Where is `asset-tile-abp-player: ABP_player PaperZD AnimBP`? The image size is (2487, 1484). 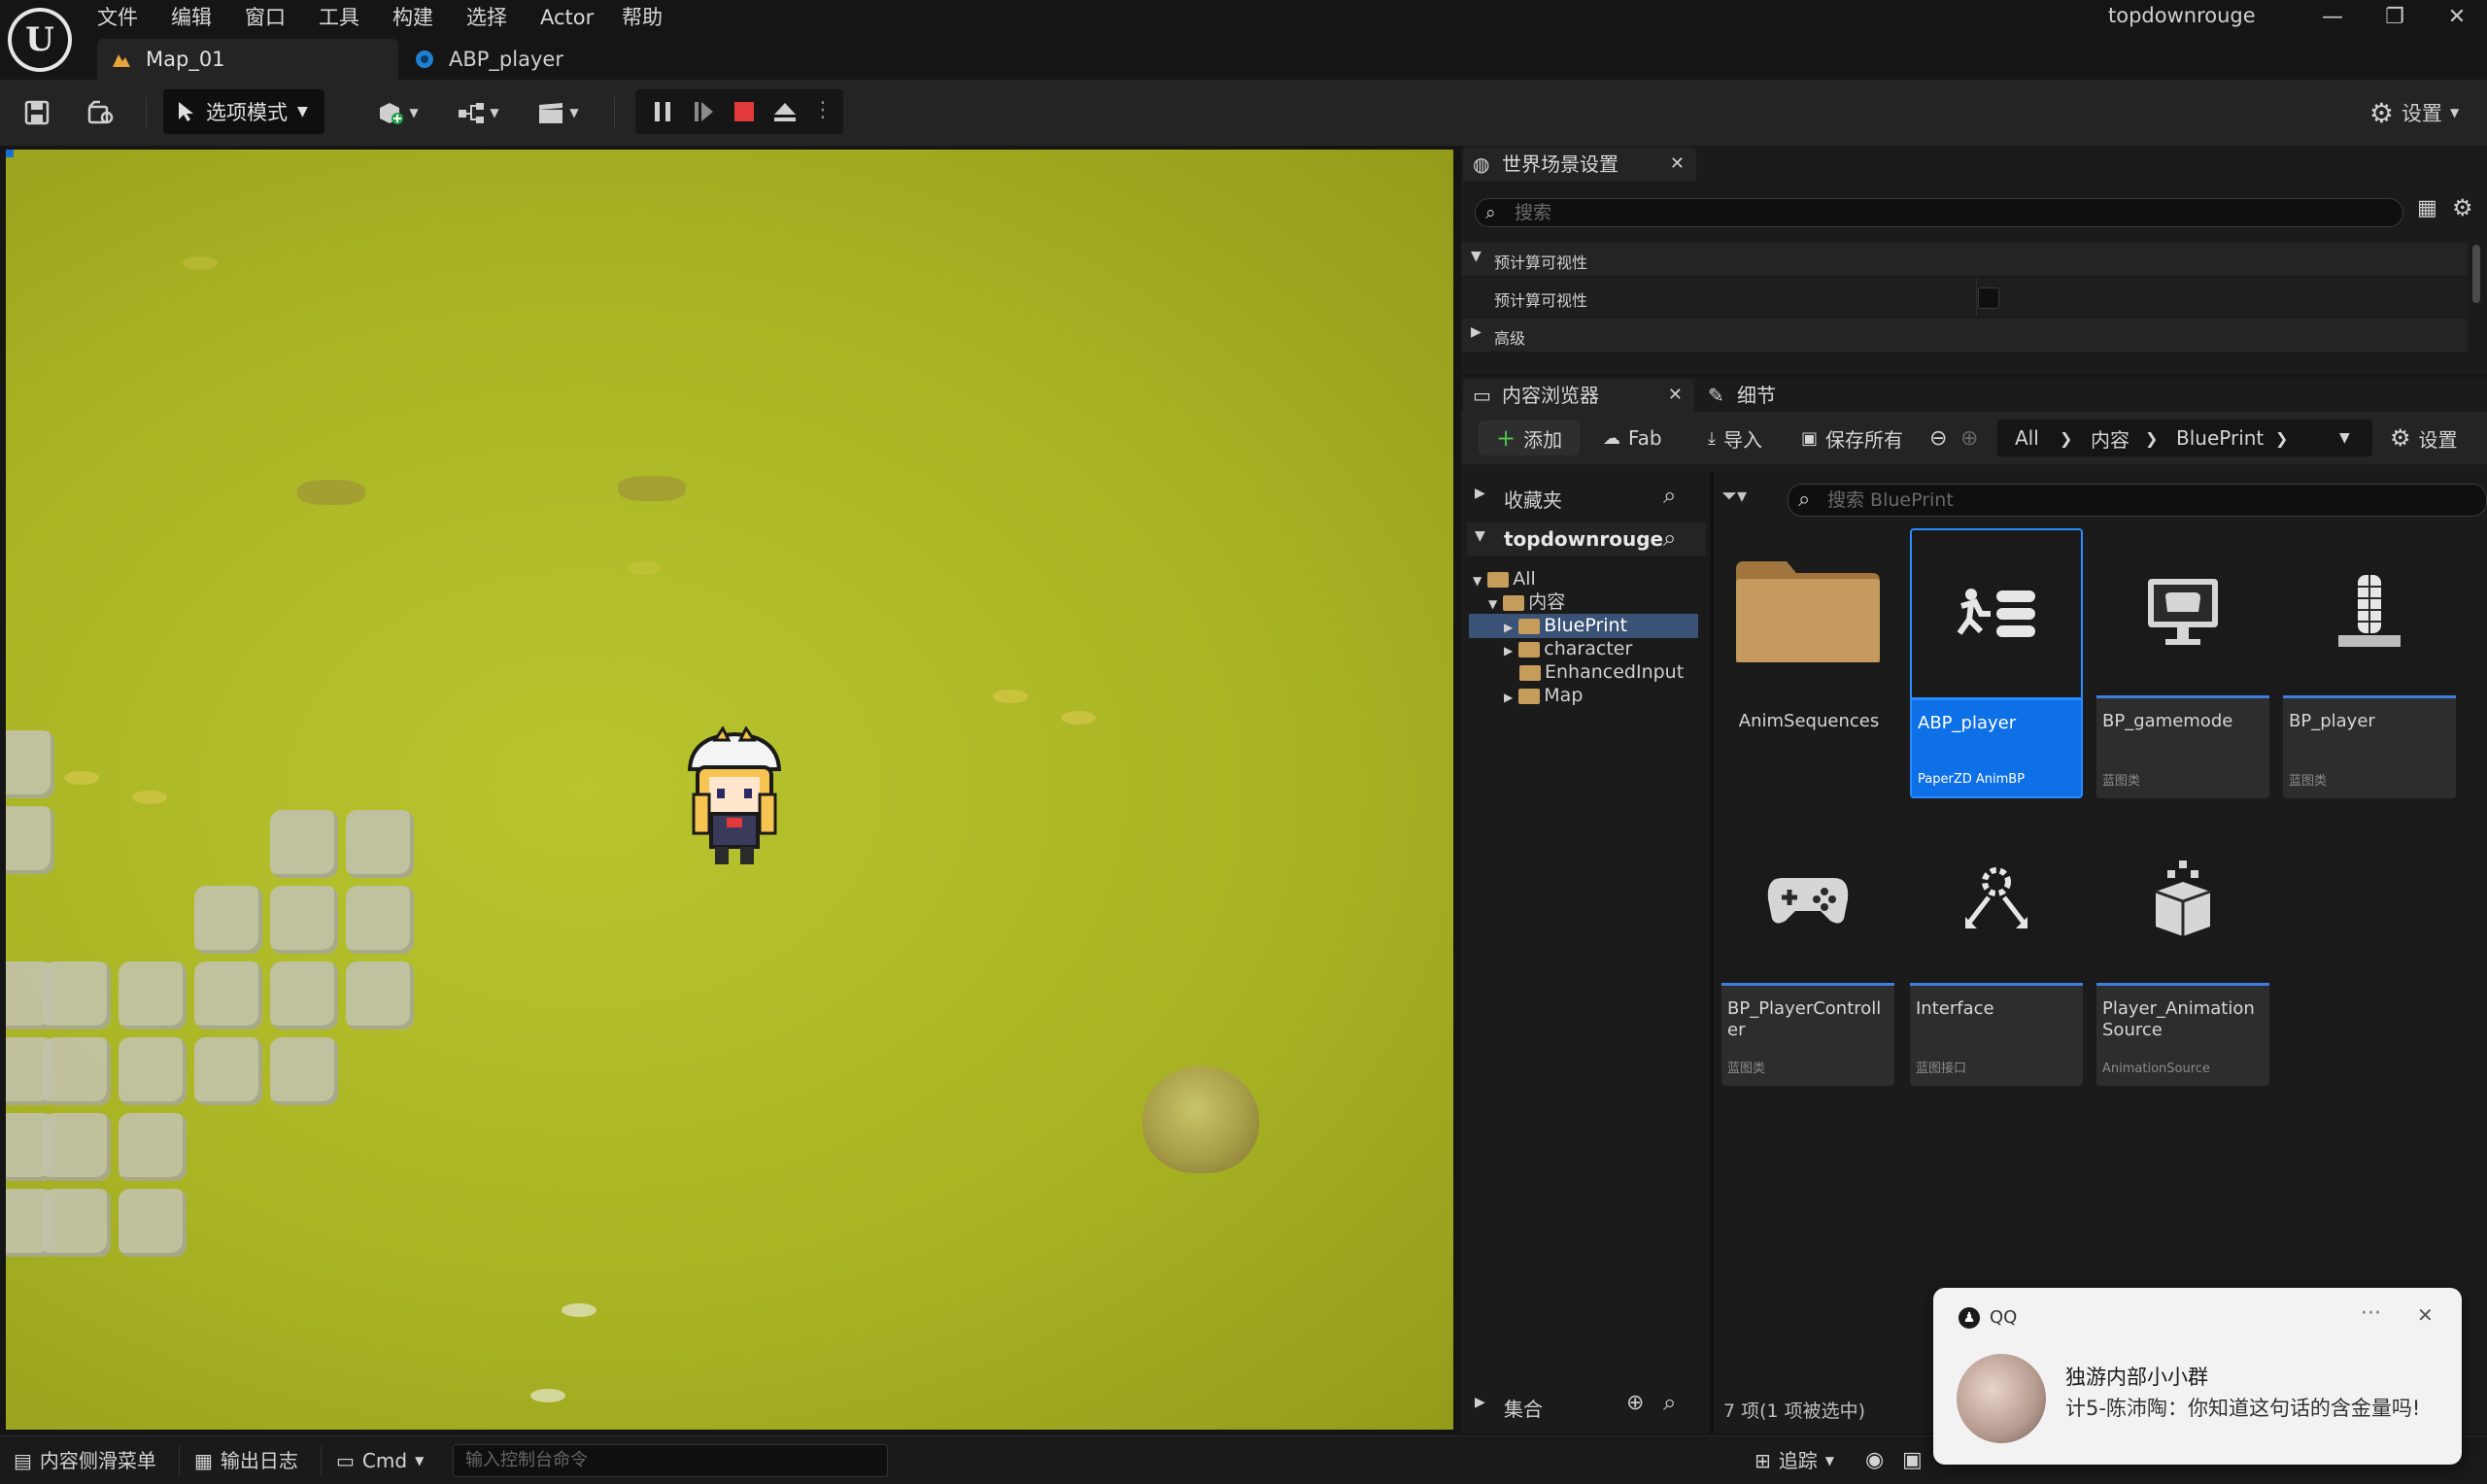 asset-tile-abp-player: ABP_player PaperZD AnimBP is located at coordinates (1996, 663).